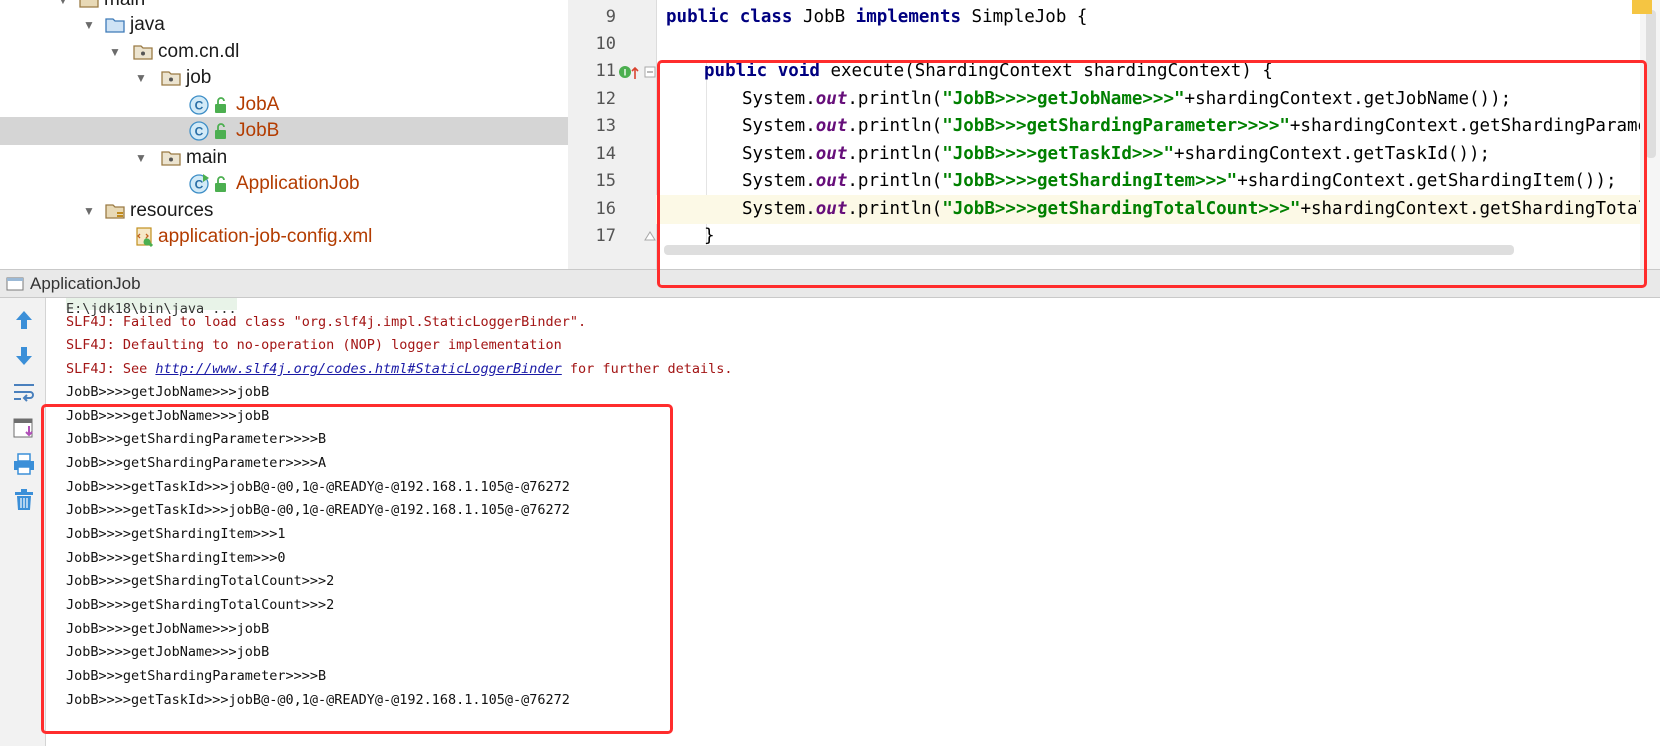  Describe the element at coordinates (15, 284) in the screenshot. I see `run-config-icon` at that location.